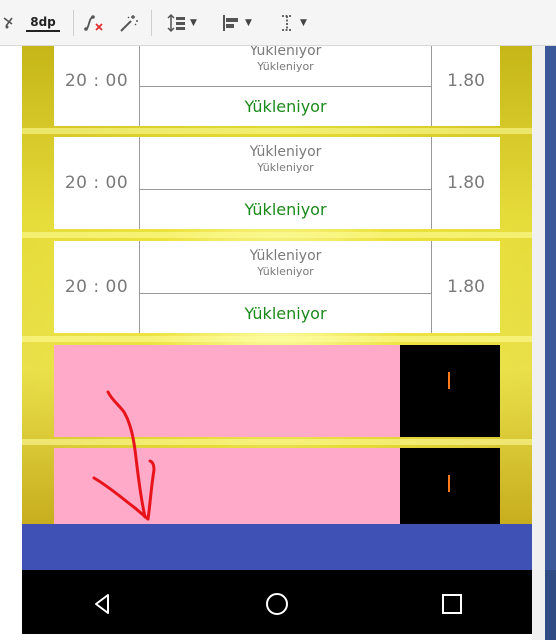 The width and height of the screenshot is (556, 640). Describe the element at coordinates (129, 23) in the screenshot. I see `infer-constraints-icon` at that location.